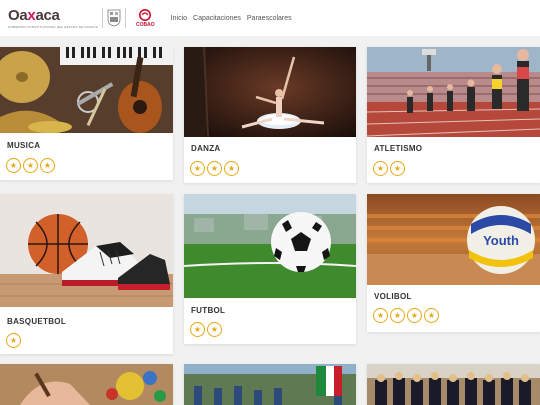 The image size is (540, 405). Describe the element at coordinates (453, 92) in the screenshot. I see `sprinters-track-image` at that location.